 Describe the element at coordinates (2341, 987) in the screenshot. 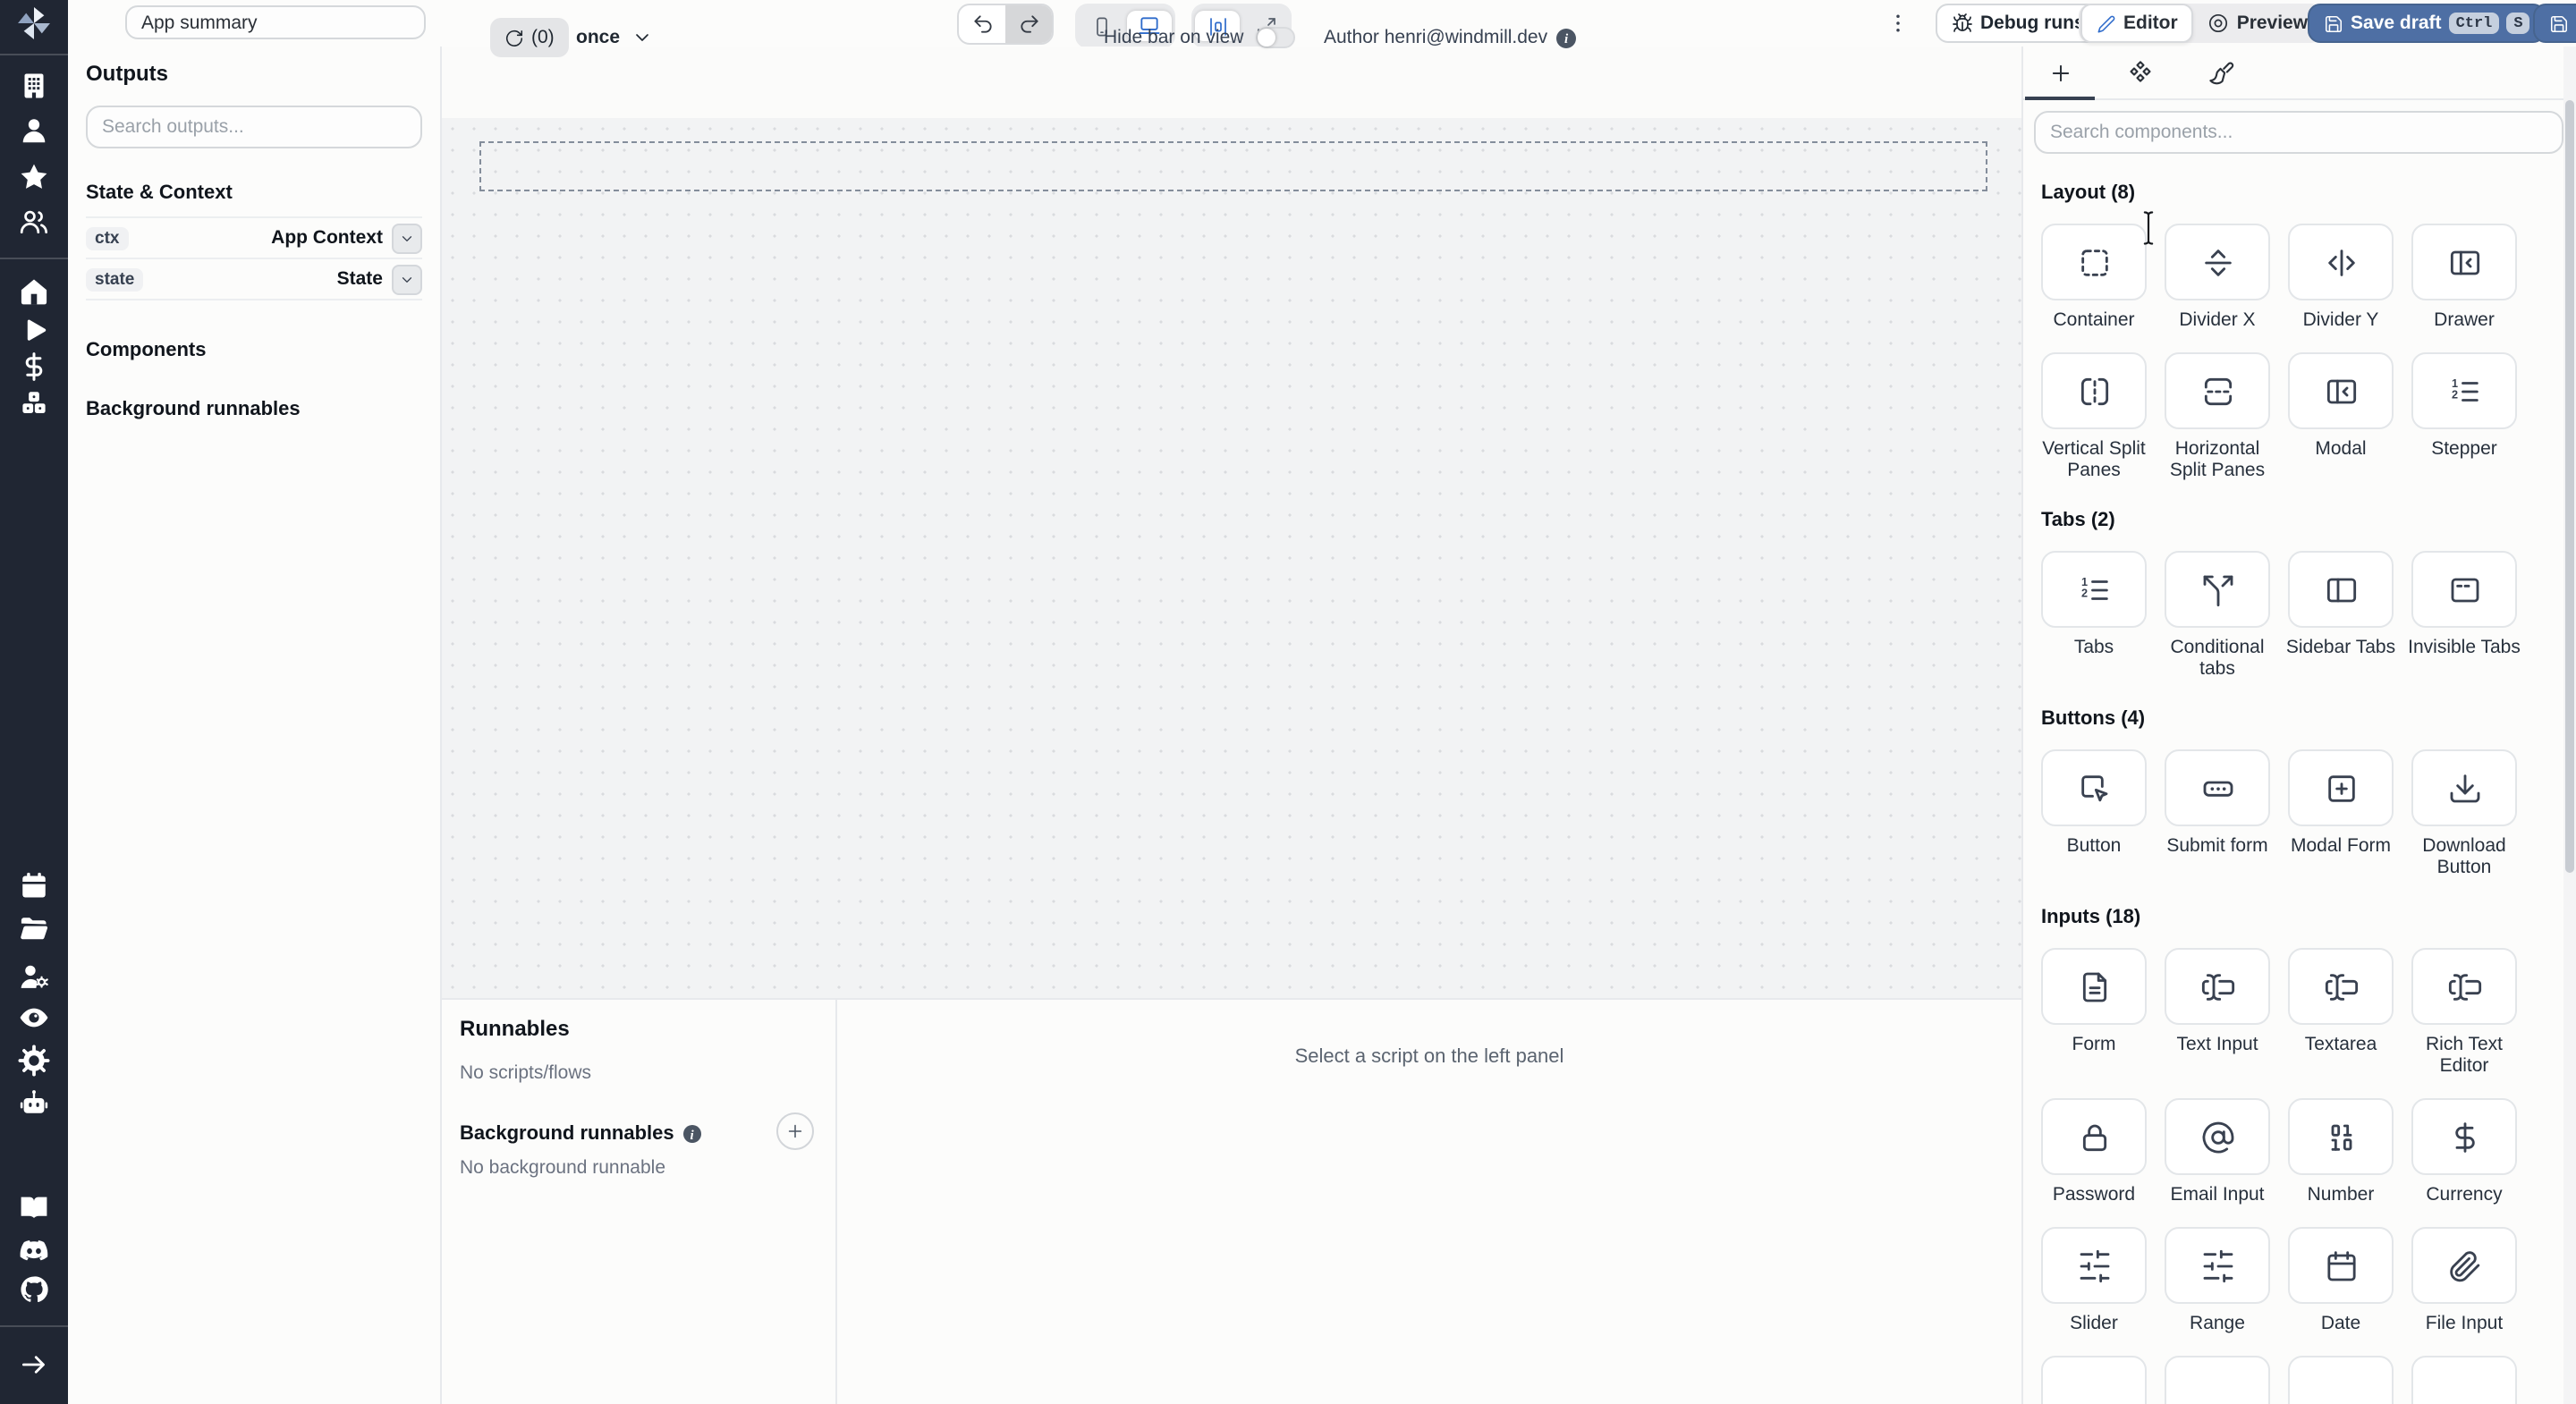

I see `component-card-textarea` at that location.